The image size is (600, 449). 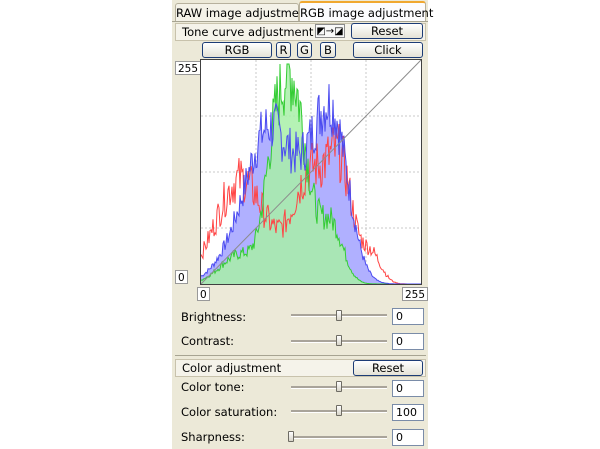 I want to click on section-divider, so click(x=300, y=355).